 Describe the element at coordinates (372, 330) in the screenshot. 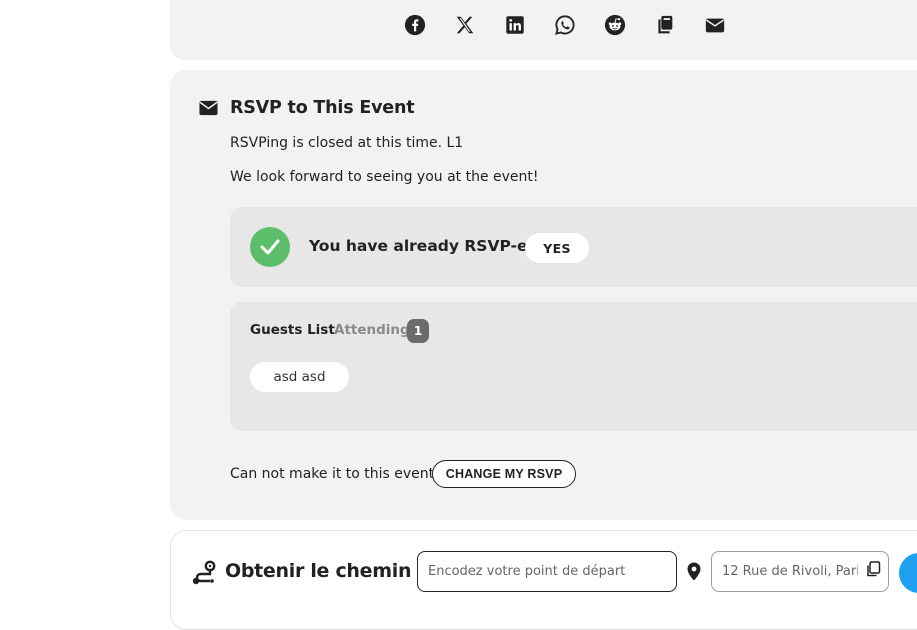

I see `attending-label: Attending` at that location.